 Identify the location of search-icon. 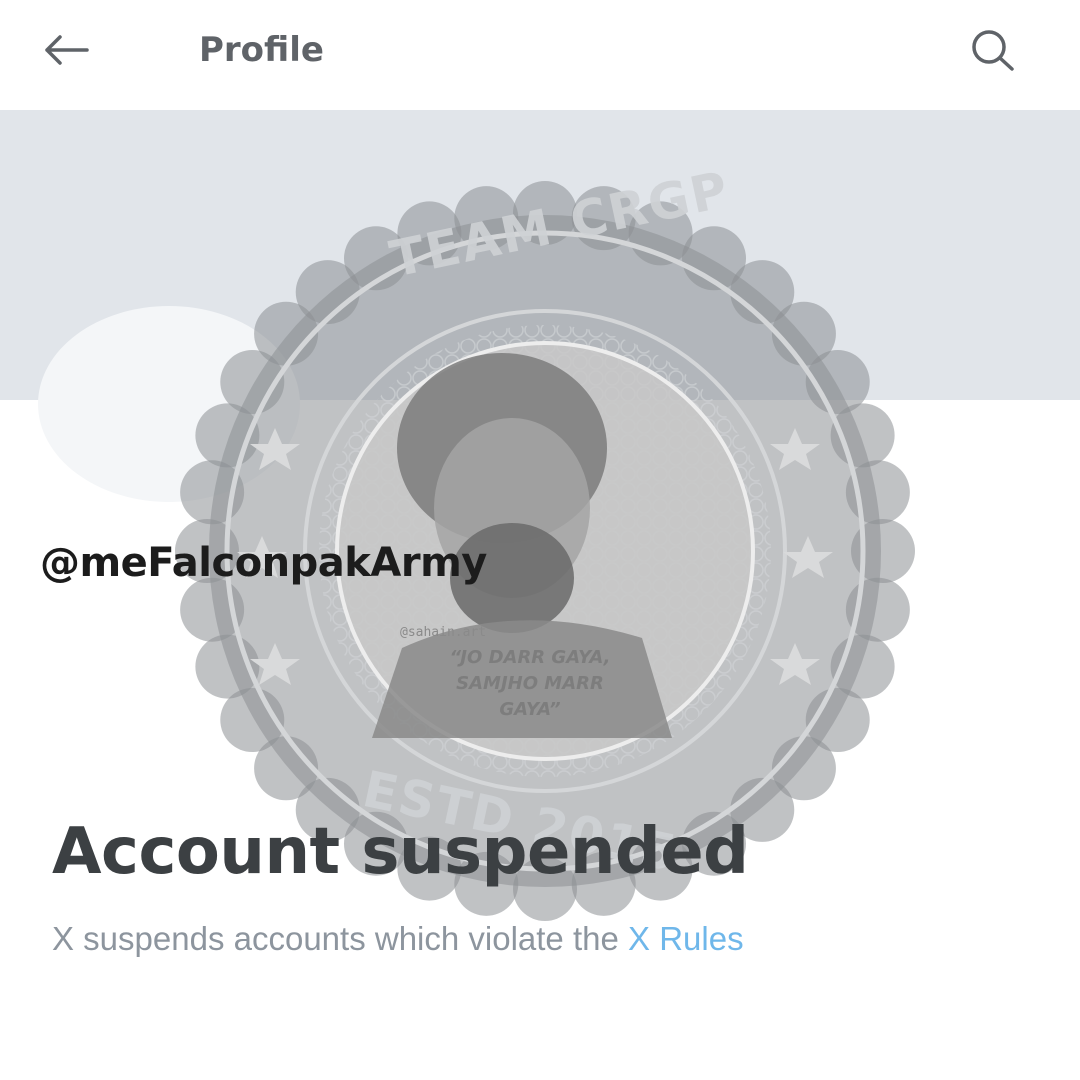
(993, 50).